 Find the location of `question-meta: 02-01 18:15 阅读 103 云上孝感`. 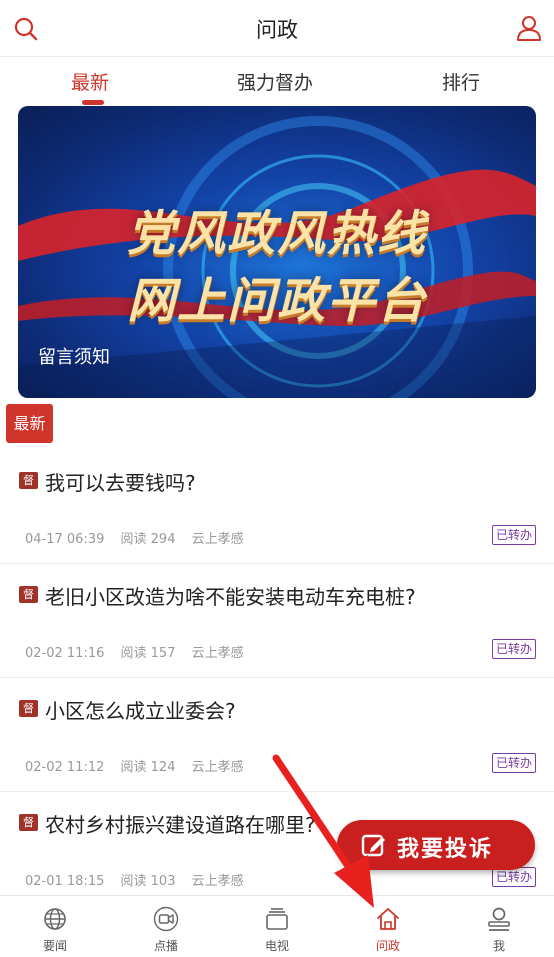

question-meta: 02-01 18:15 阅读 103 云上孝感 is located at coordinates (140, 879).